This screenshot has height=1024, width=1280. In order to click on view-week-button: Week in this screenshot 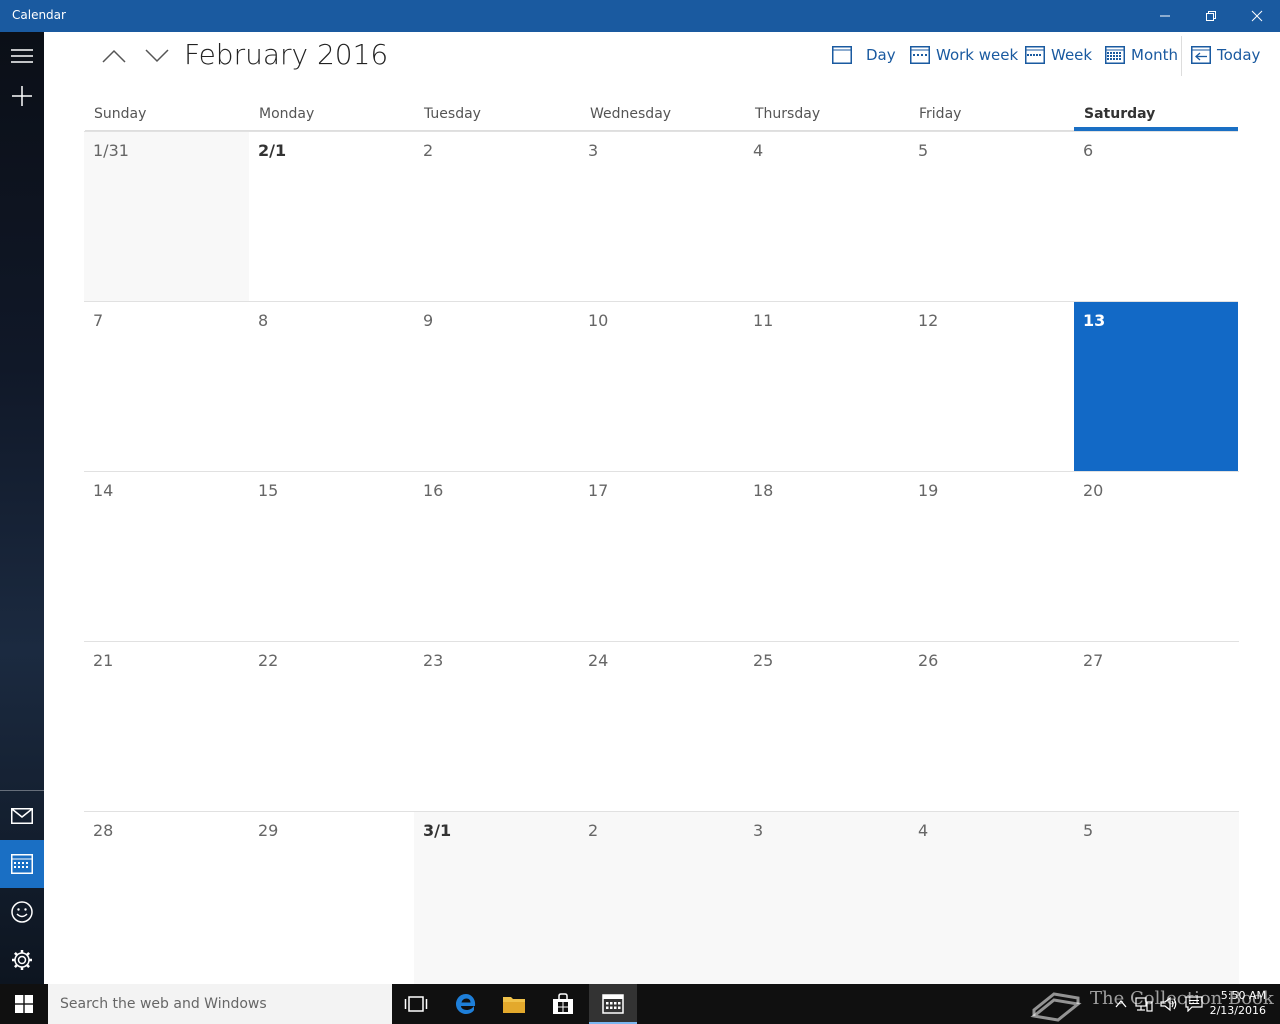, I will do `click(1058, 55)`.